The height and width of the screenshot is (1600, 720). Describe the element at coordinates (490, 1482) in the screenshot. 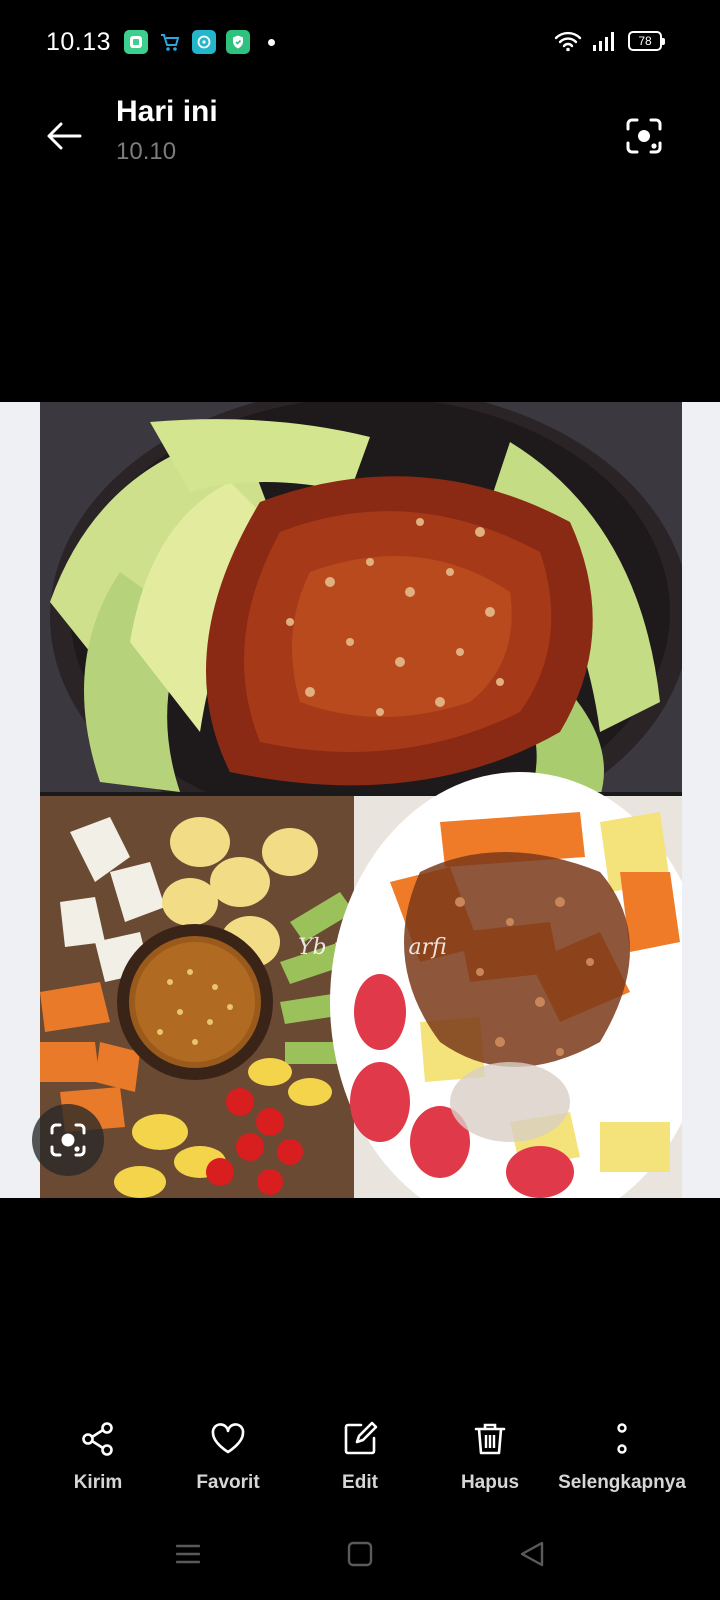

I see `delete-label: Hapus` at that location.